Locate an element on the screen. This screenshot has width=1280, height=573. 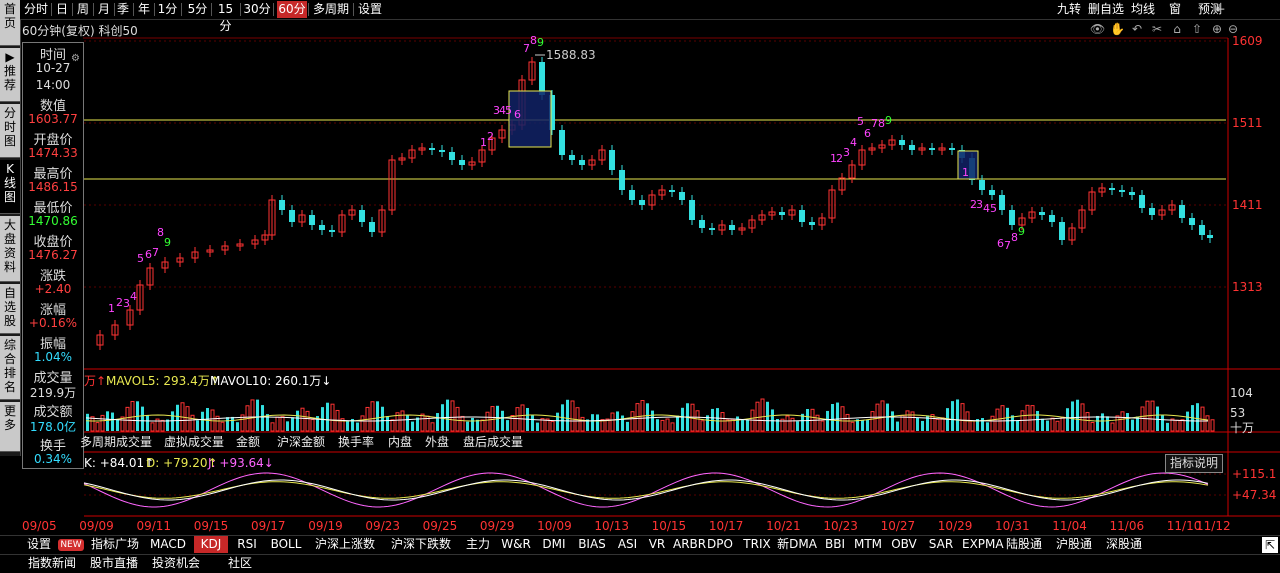
indicator-tab-13: ASI is located at coordinates (627, 544).